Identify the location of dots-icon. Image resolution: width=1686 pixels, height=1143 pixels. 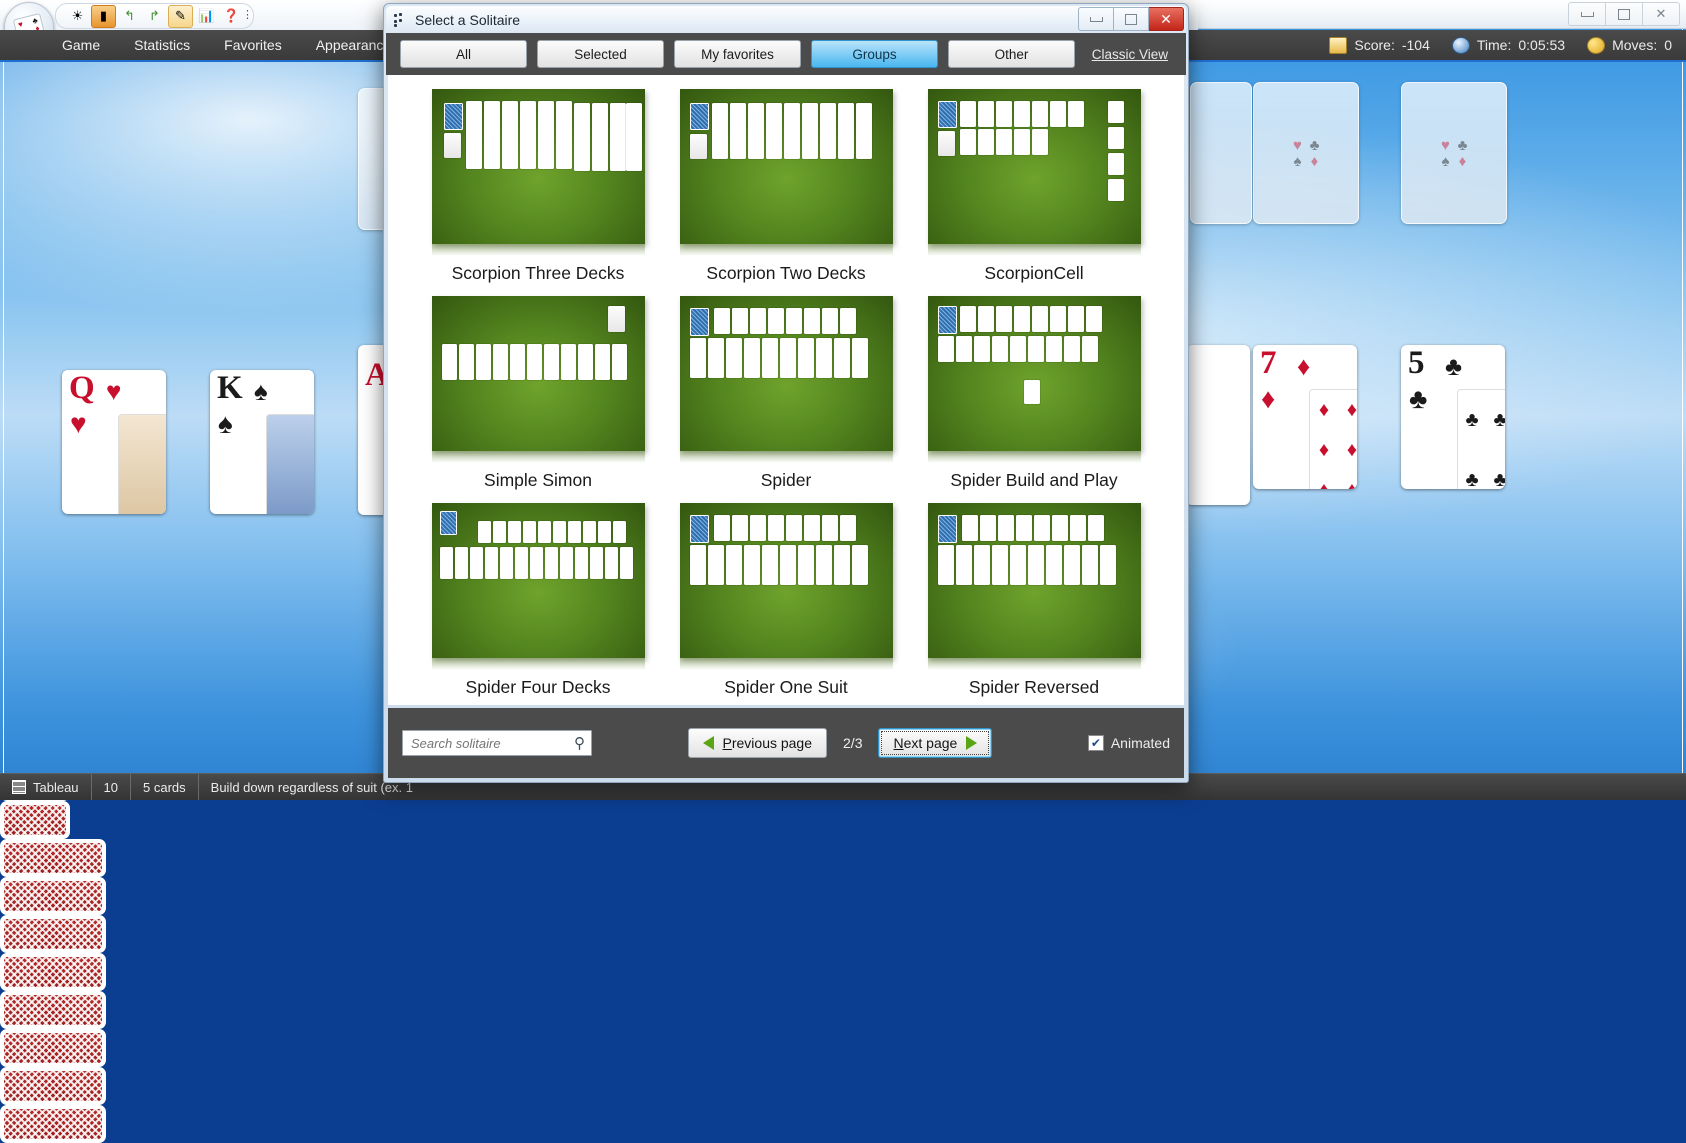
(400, 20).